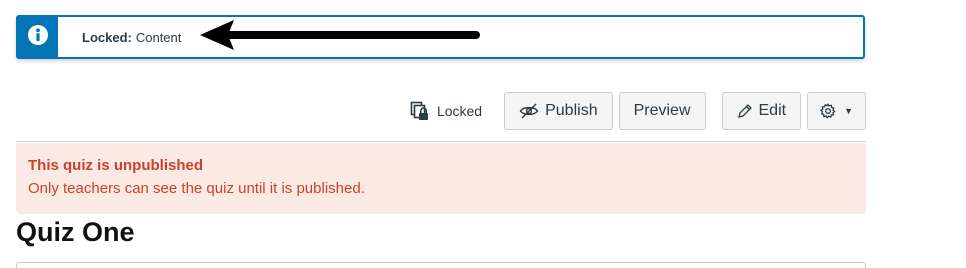 The width and height of the screenshot is (966, 268). What do you see at coordinates (529, 111) in the screenshot?
I see `eye-slash-icon` at bounding box center [529, 111].